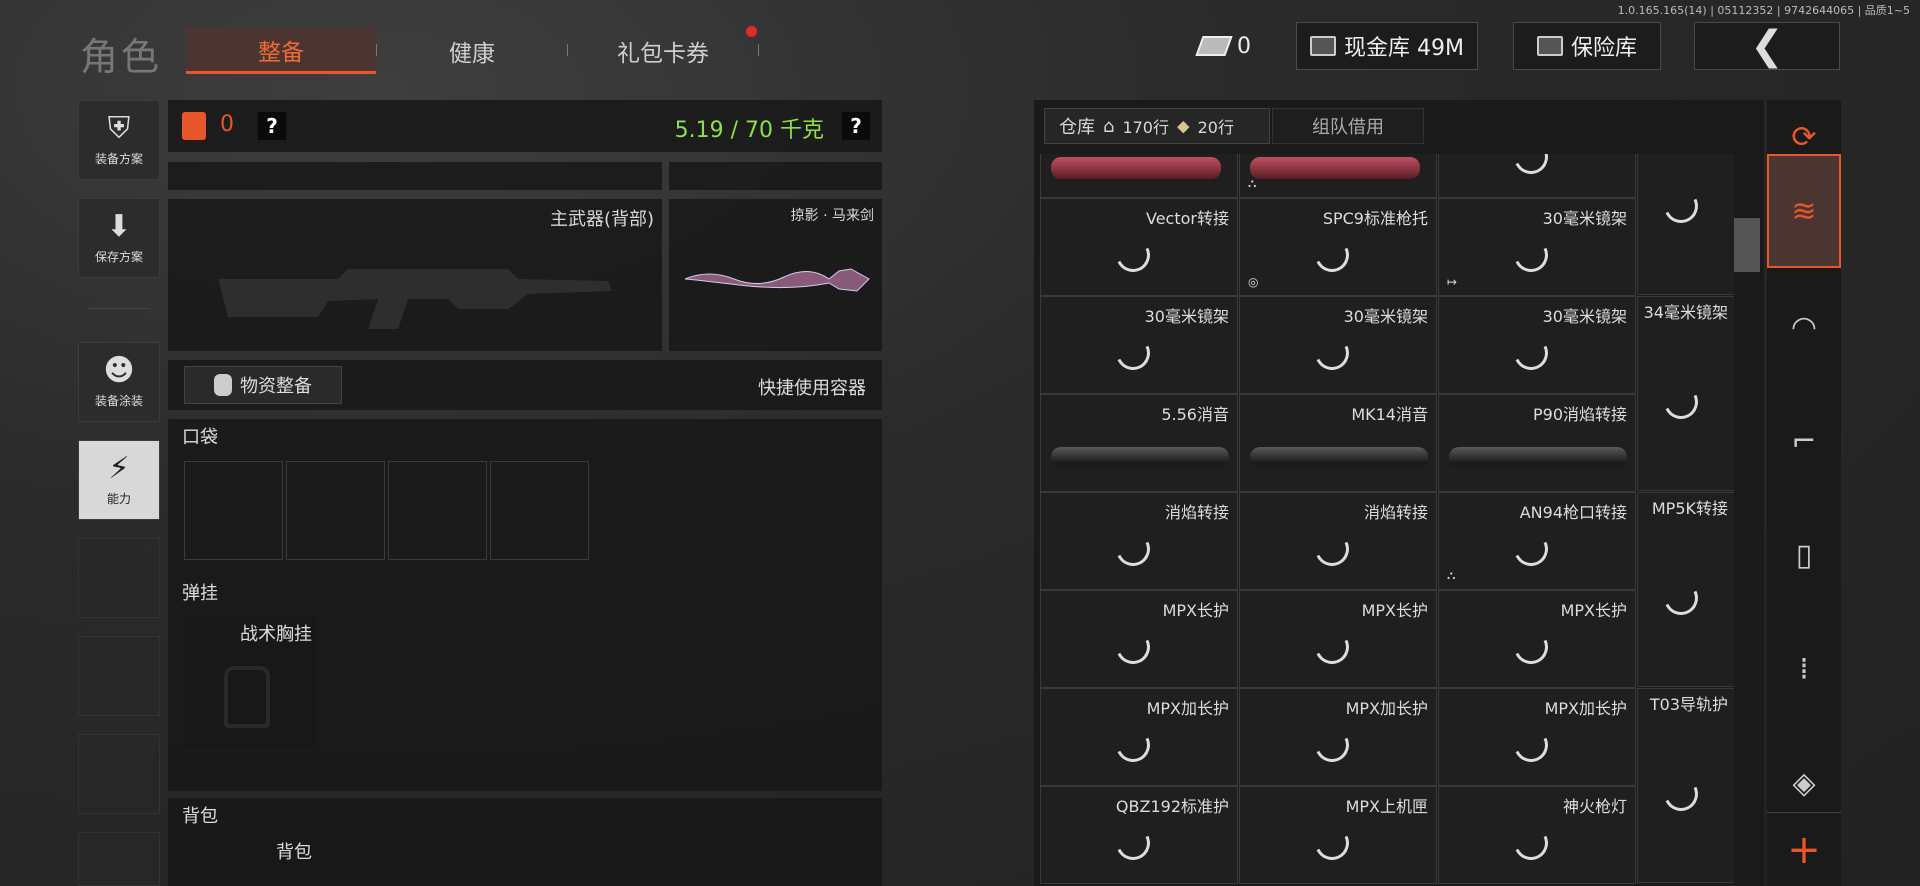  Describe the element at coordinates (415, 176) in the screenshot. I see `holster-slot-bar` at that location.